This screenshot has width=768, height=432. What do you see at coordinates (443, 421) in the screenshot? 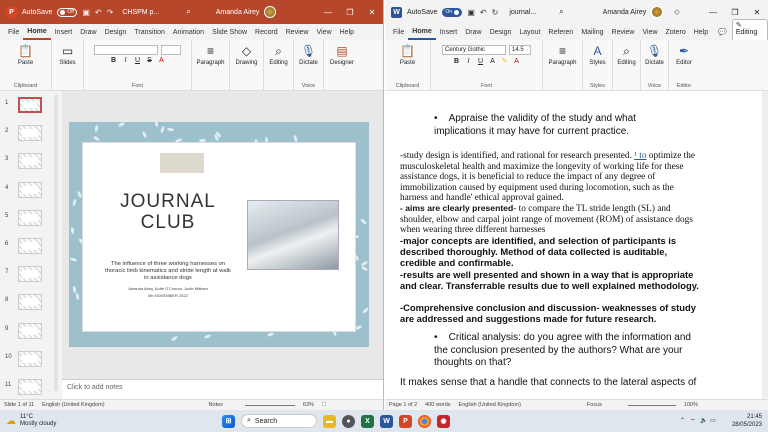
I see `app-icon: ◉` at bounding box center [443, 421].